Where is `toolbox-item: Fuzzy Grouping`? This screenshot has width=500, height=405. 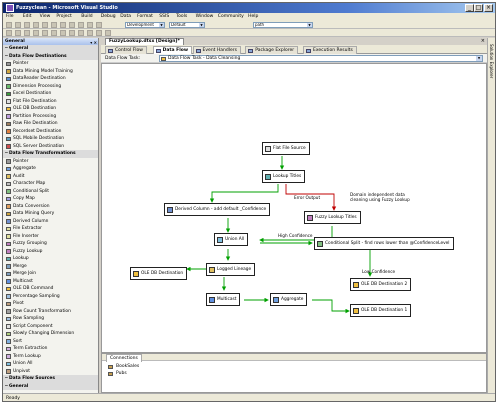
toolbox-item: Fuzzy Grouping is located at coordinates (50, 244).